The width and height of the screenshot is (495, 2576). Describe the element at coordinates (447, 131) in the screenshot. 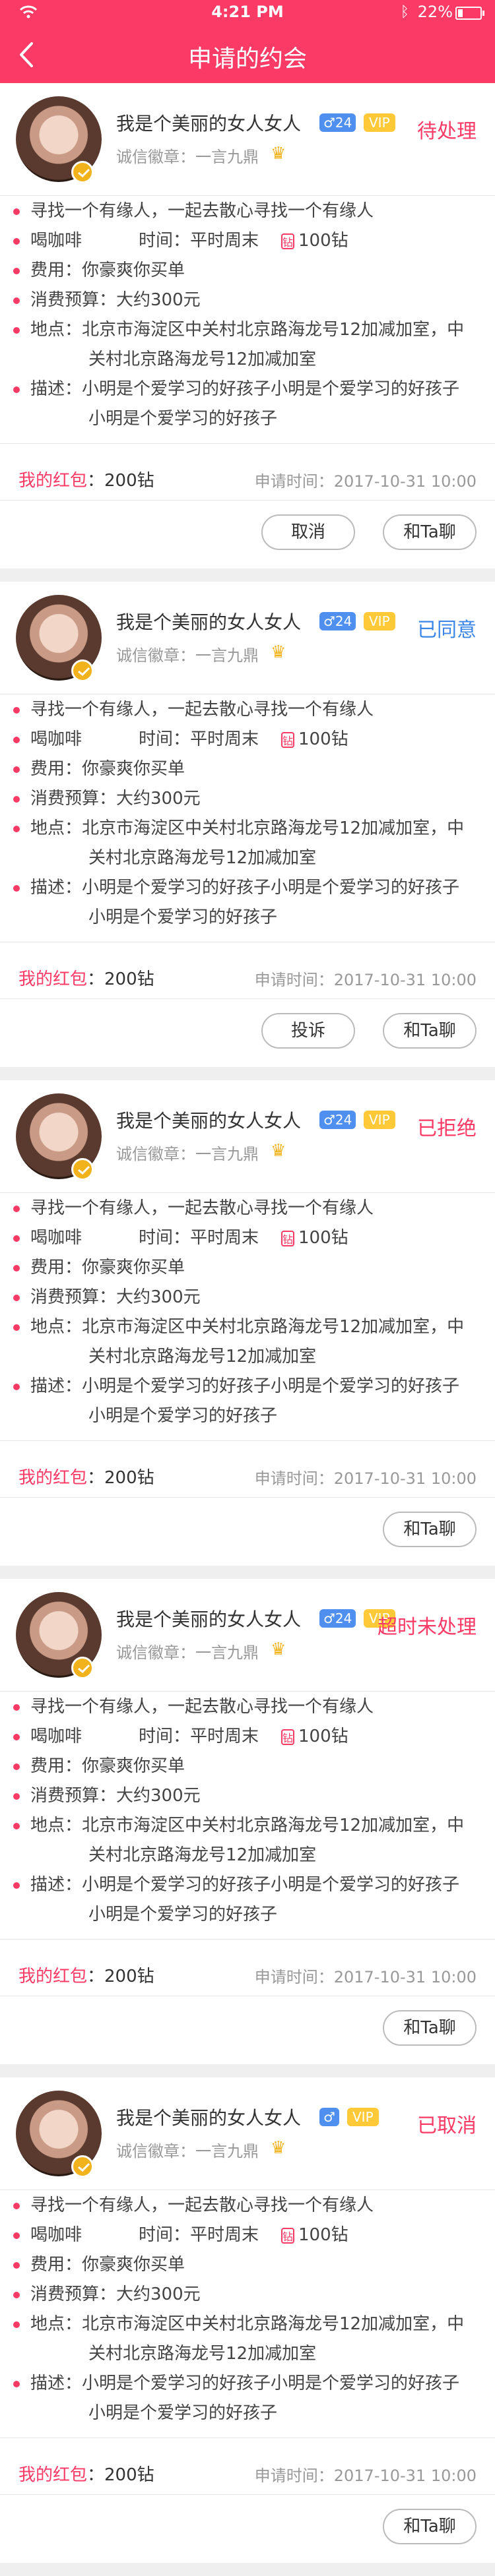

I see `status-badge: 待处理` at that location.